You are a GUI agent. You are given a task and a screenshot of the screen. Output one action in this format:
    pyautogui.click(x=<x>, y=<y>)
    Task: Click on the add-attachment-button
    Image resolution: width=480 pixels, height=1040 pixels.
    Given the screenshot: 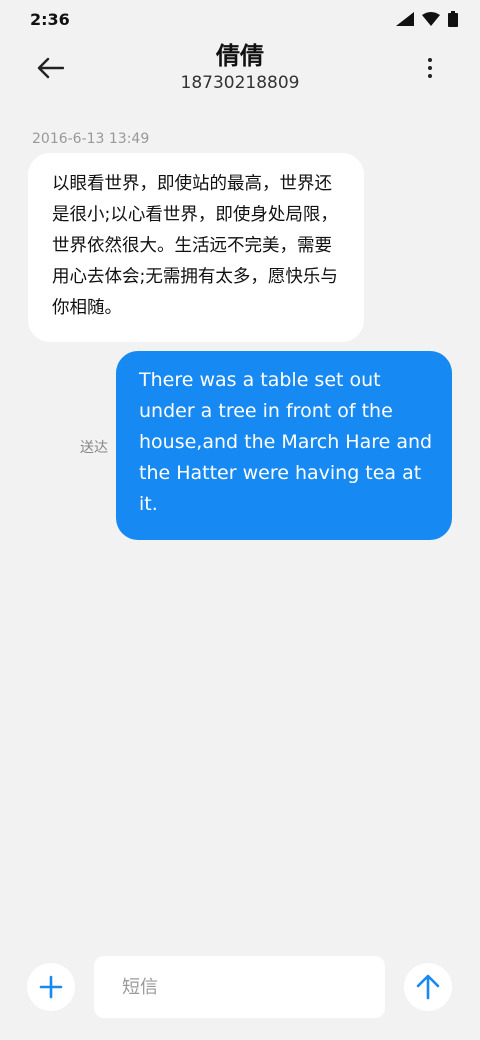 What is the action you would take?
    pyautogui.click(x=51, y=987)
    